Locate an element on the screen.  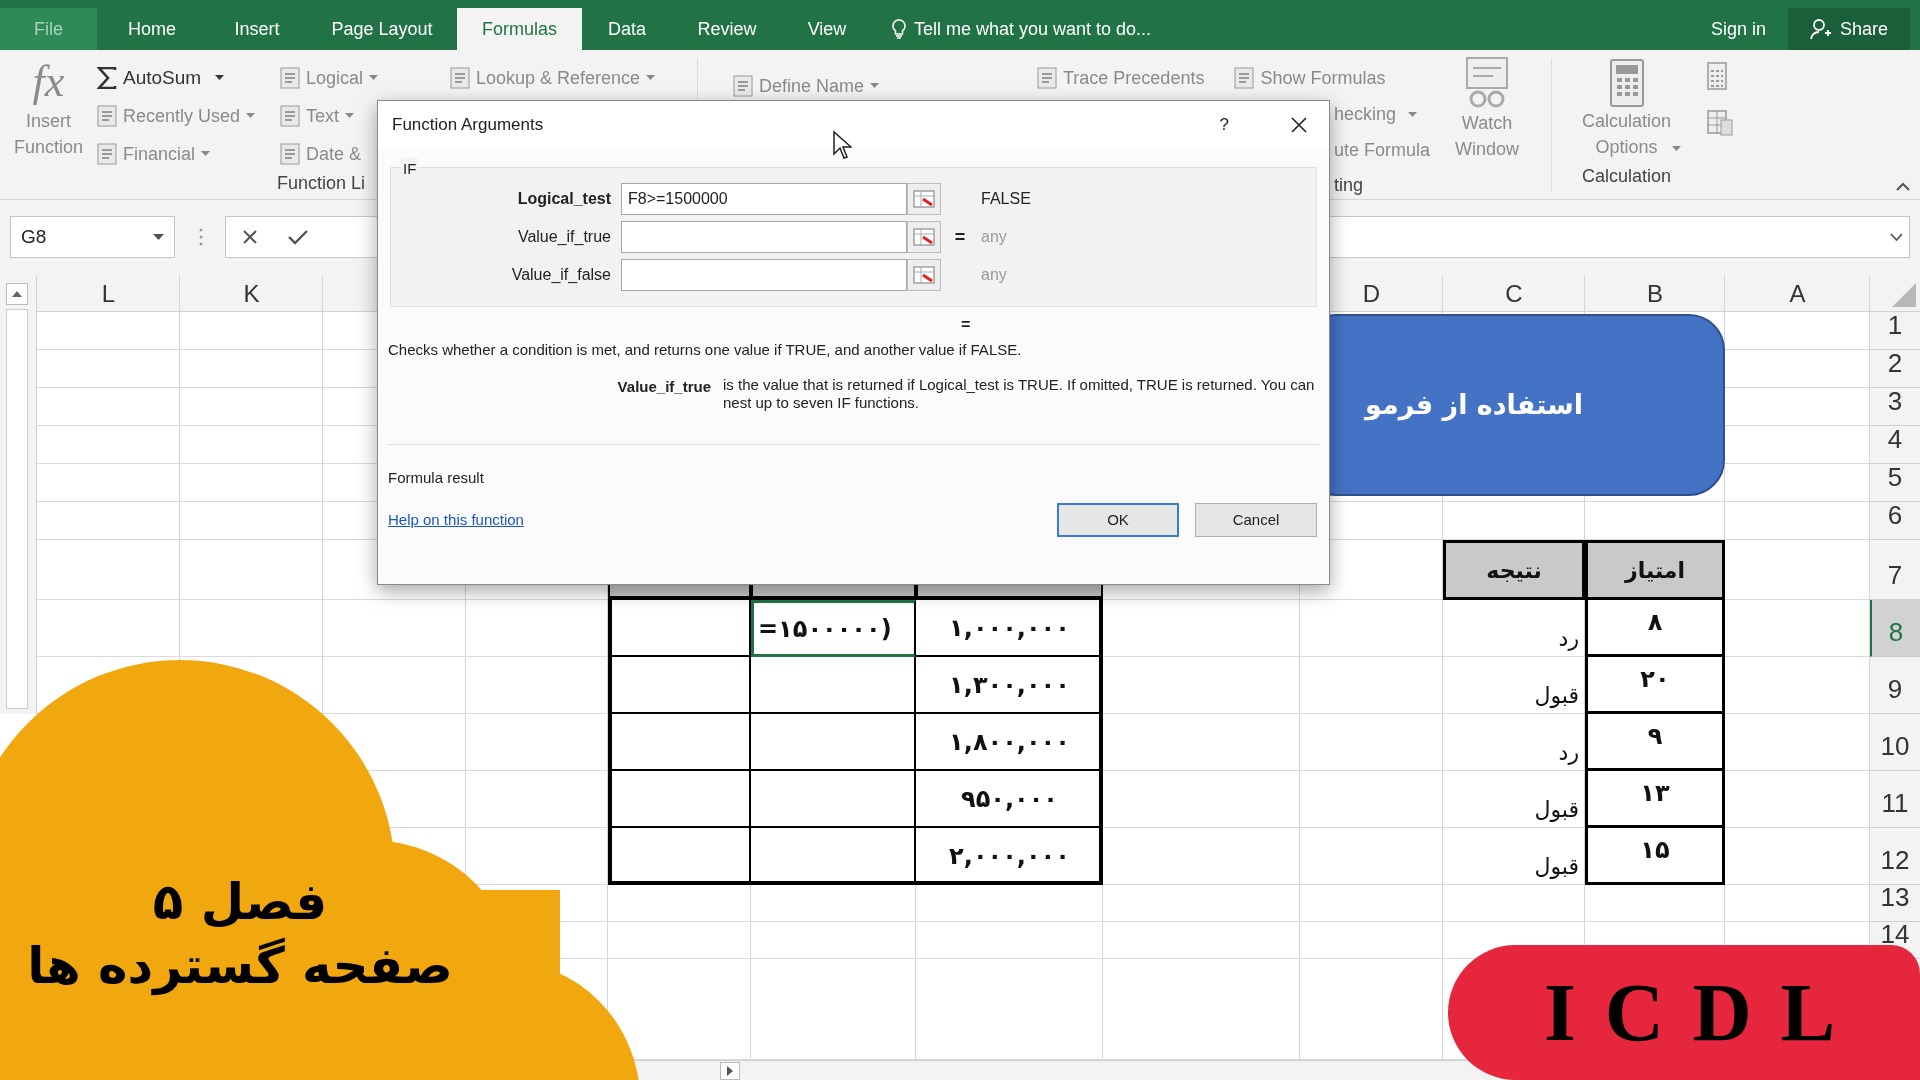
enter-button is located at coordinates (298, 237).